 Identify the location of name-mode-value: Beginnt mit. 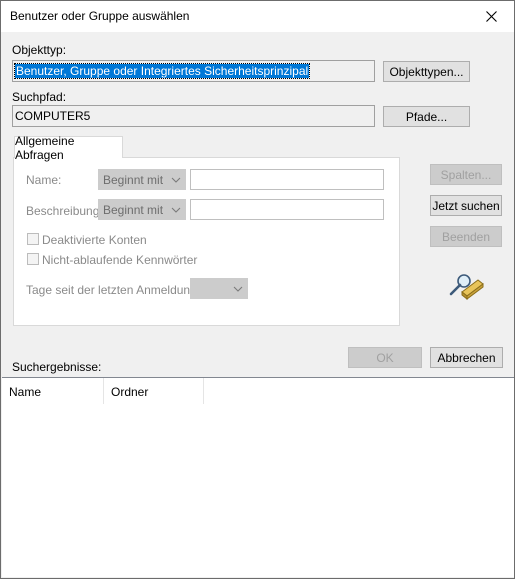
(133, 179).